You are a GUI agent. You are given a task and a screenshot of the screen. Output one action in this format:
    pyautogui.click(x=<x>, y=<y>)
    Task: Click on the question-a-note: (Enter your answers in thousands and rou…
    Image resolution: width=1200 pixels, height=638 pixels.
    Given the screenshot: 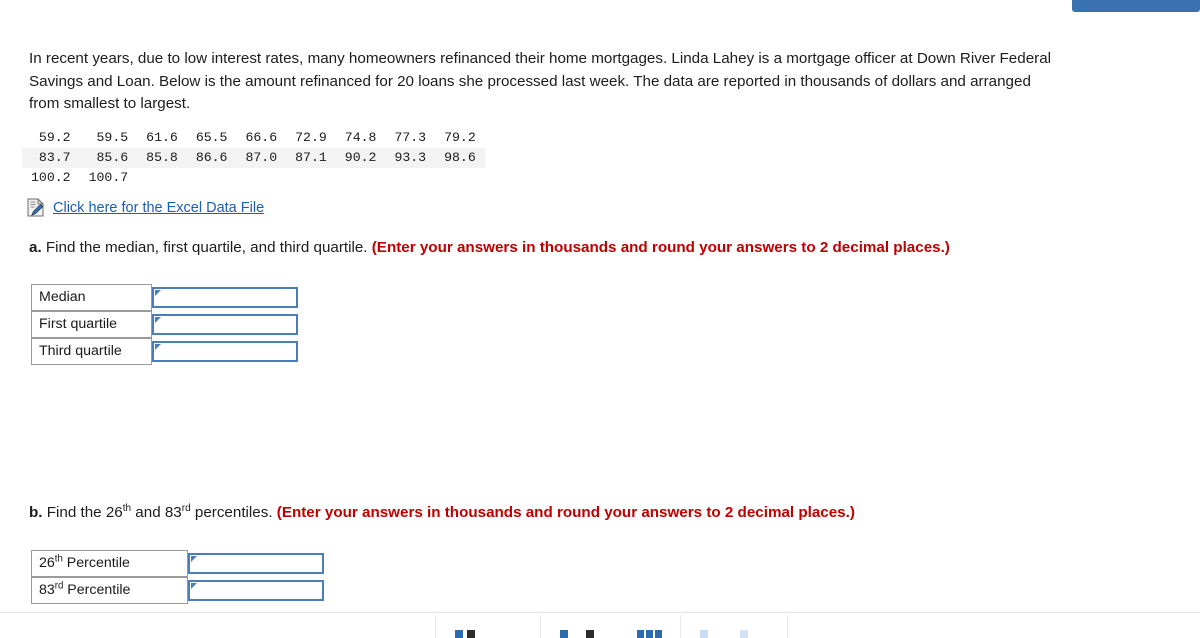 What is the action you would take?
    pyautogui.click(x=660, y=247)
    